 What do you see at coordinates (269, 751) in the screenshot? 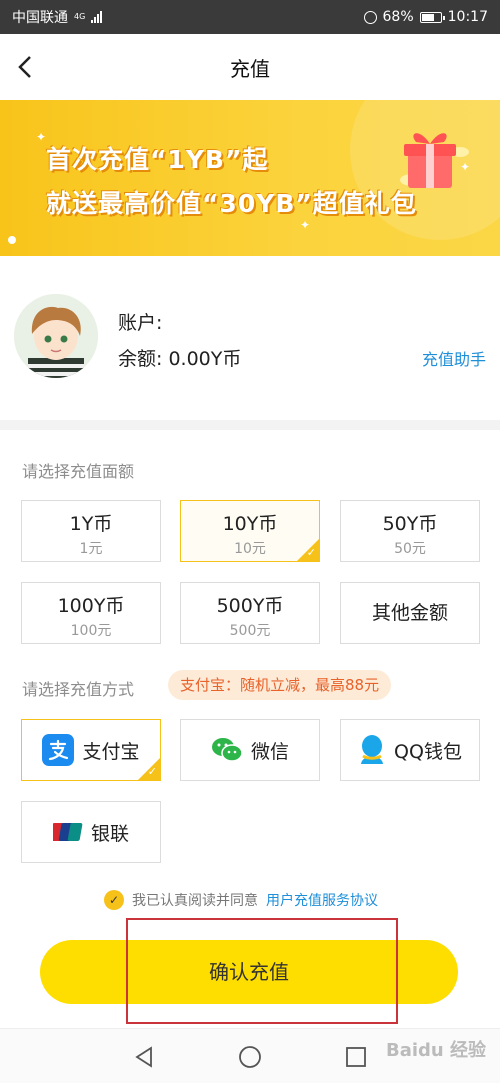
I see `pay-method-label: 微信` at bounding box center [269, 751].